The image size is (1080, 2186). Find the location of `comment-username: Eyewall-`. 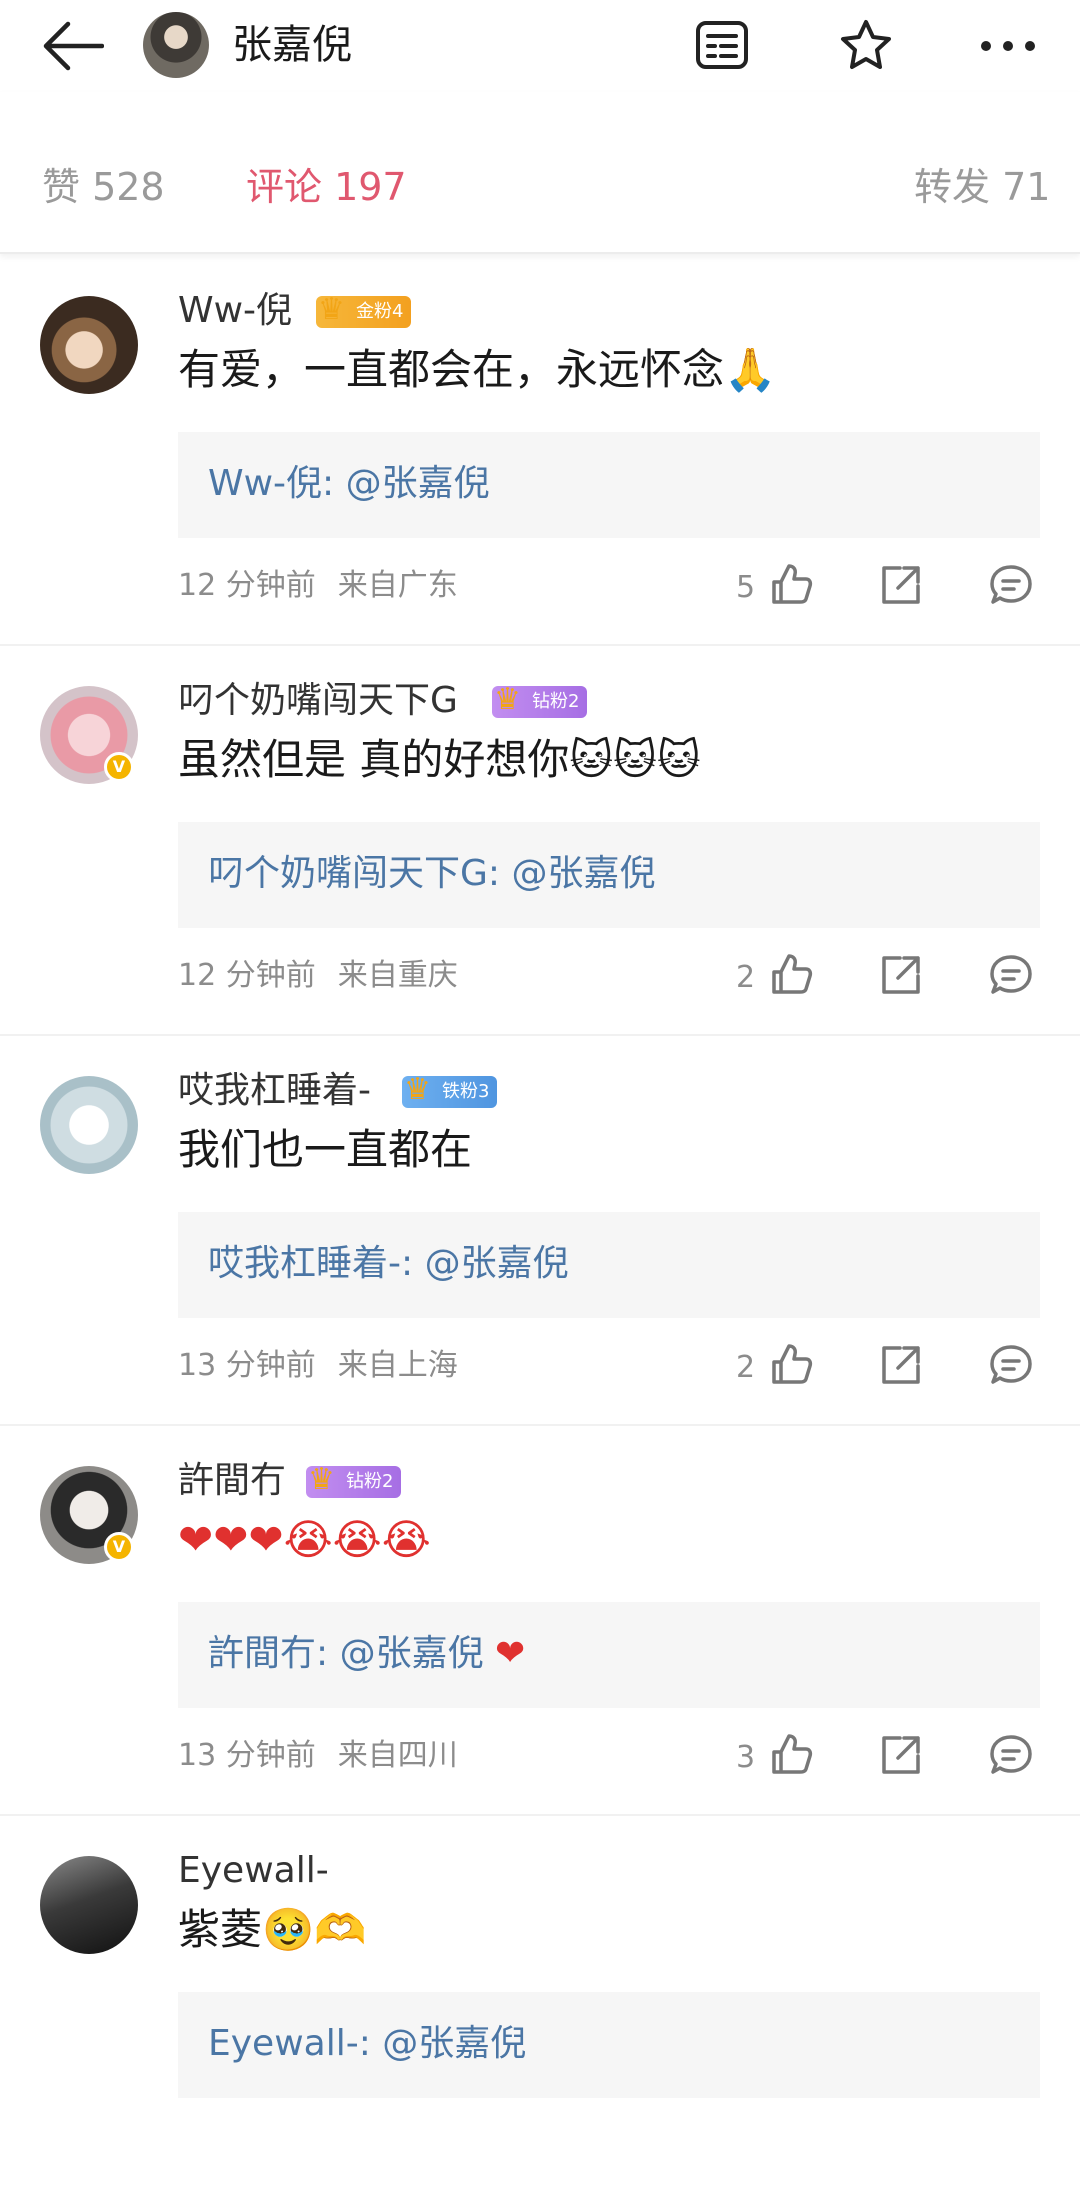

comment-username: Eyewall- is located at coordinates (253, 1871).